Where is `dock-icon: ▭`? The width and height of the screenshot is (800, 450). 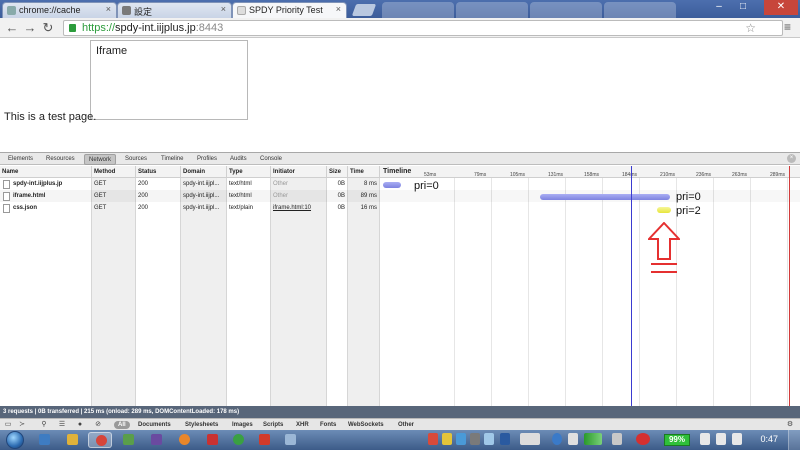 dock-icon: ▭ is located at coordinates (8, 425).